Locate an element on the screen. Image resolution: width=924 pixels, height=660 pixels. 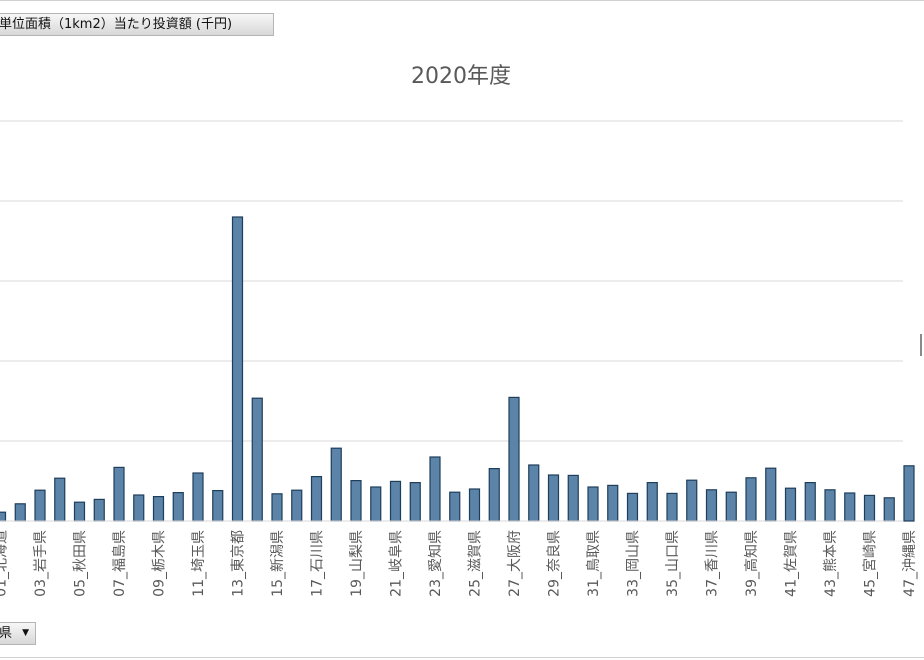
x-tick-label: 19_山梨県 is located at coordinates (357, 563).